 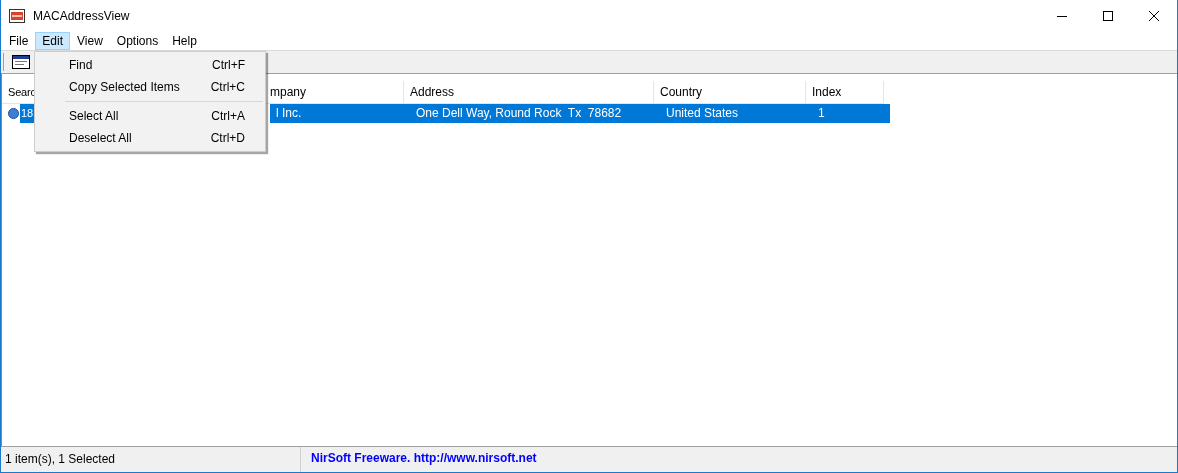 I want to click on close-icon, so click(x=1154, y=15).